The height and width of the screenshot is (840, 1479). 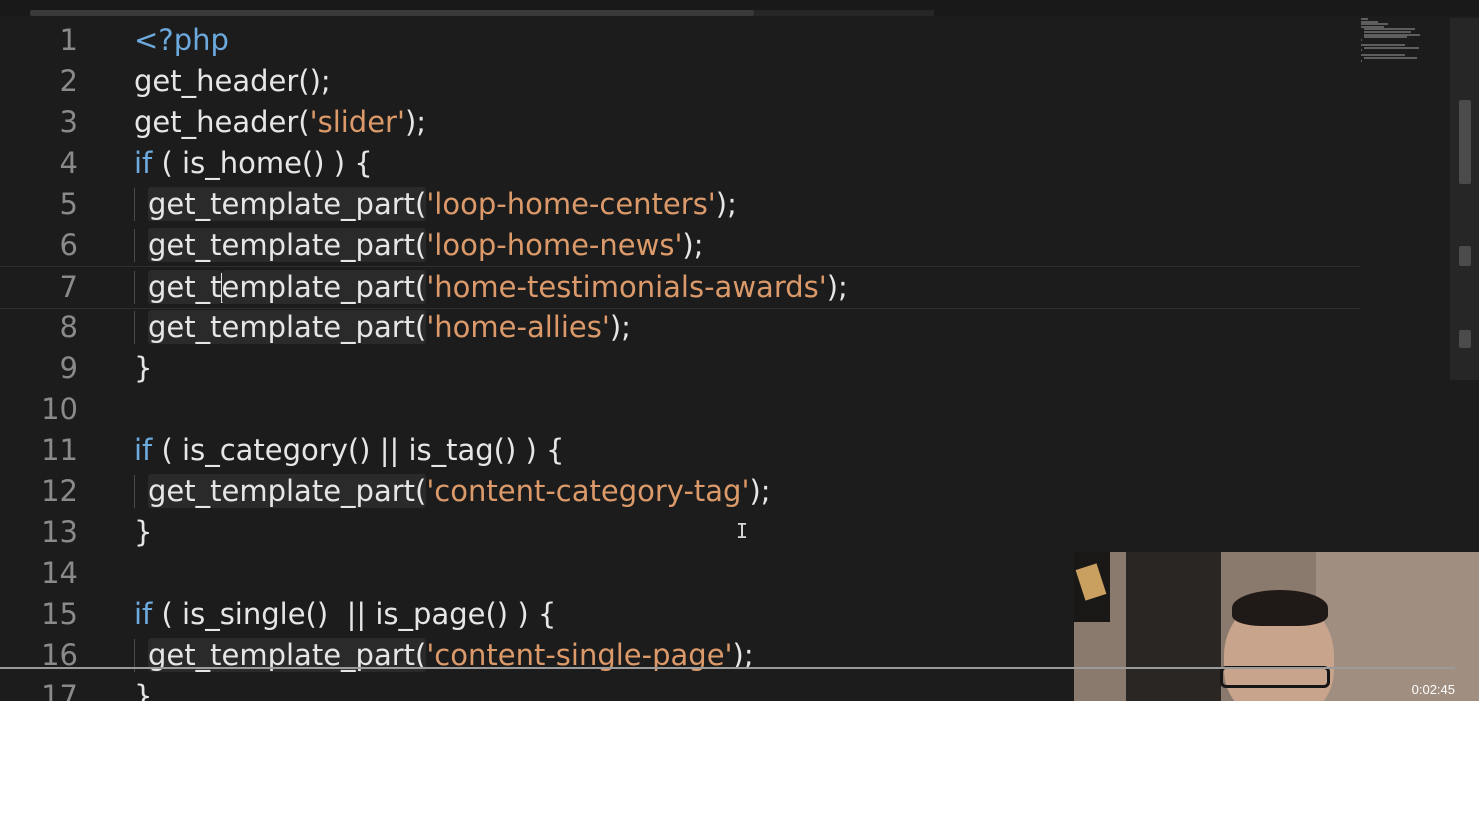 I want to click on line-number: 14, so click(x=59, y=573).